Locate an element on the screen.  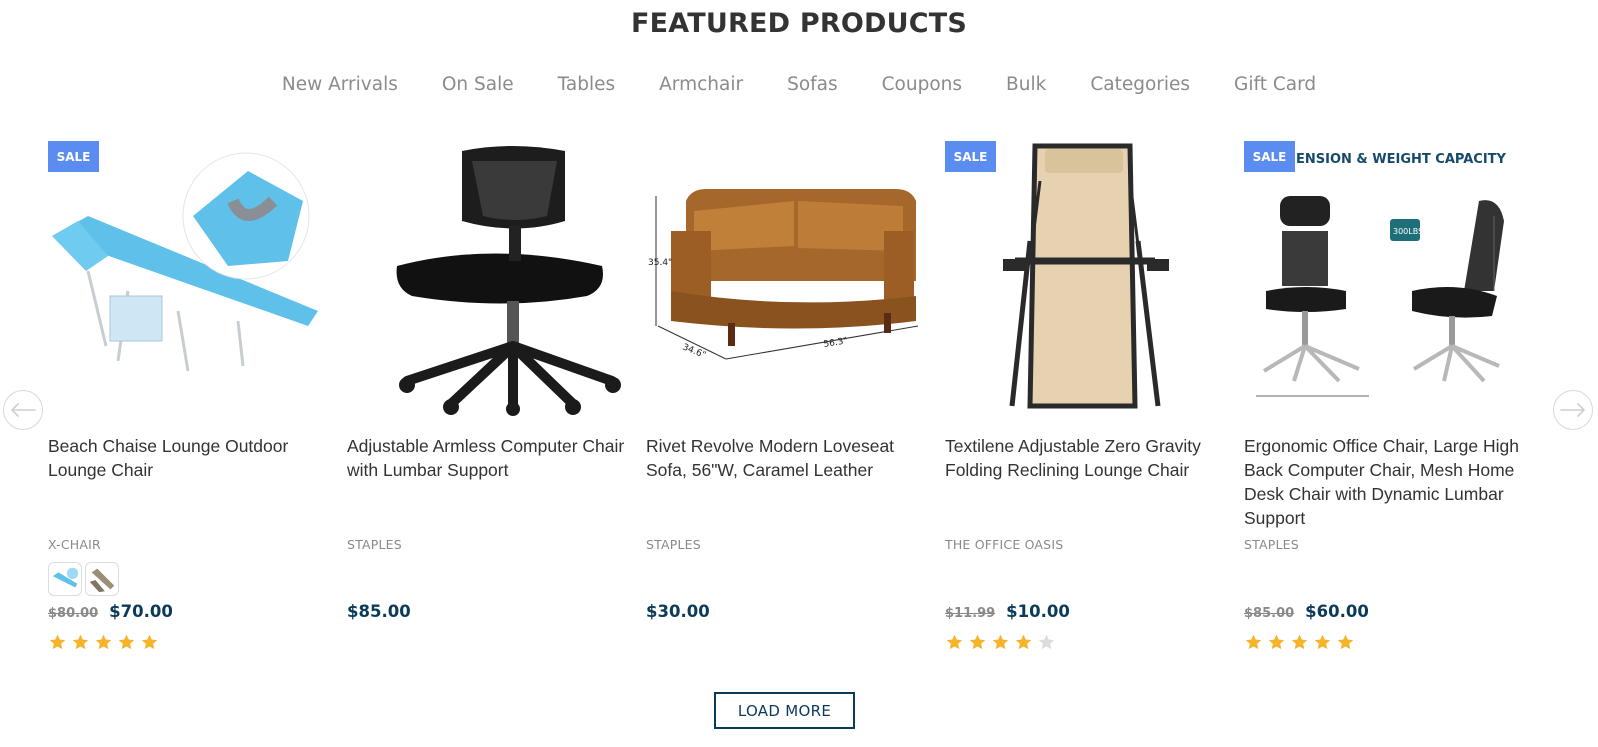
tab-armchair: Armchair is located at coordinates (701, 85).